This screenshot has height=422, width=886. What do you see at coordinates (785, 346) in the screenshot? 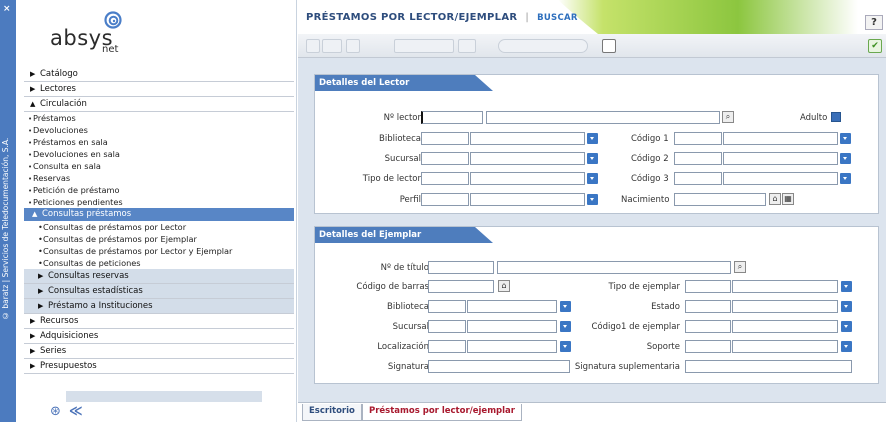
I see `soporte-select` at bounding box center [785, 346].